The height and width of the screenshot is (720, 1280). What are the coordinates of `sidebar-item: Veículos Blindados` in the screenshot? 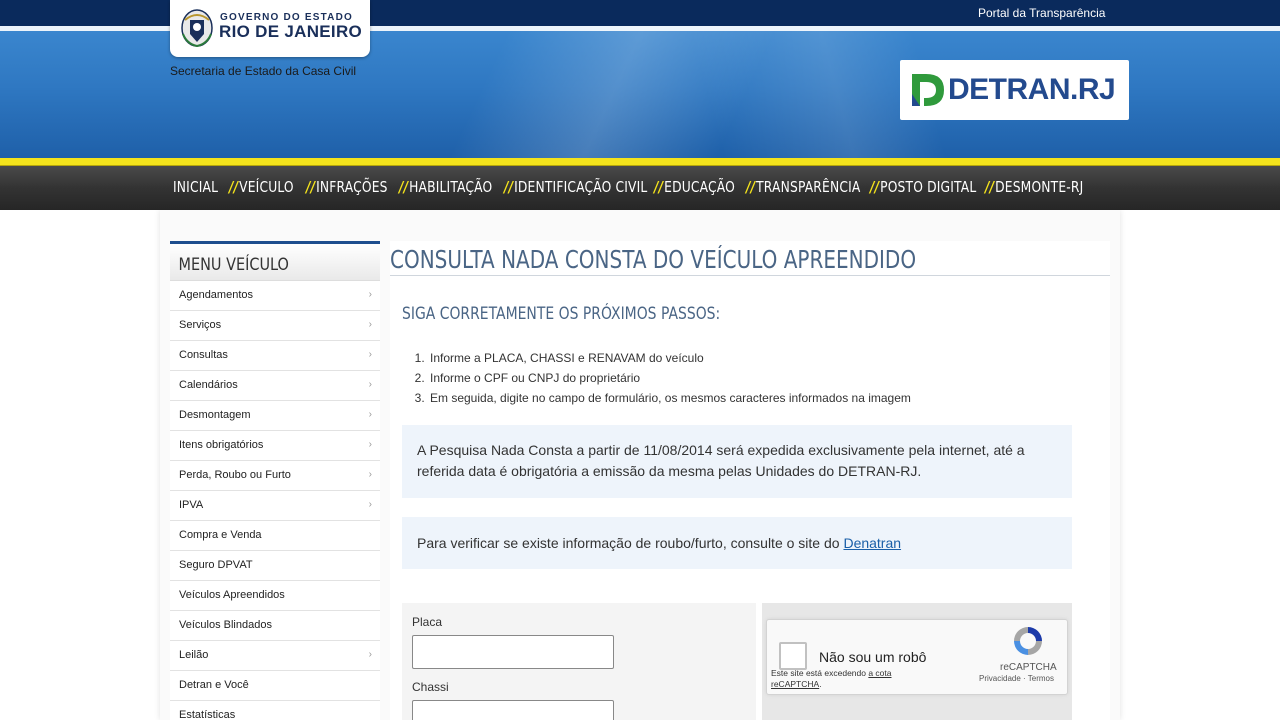 It's located at (275, 626).